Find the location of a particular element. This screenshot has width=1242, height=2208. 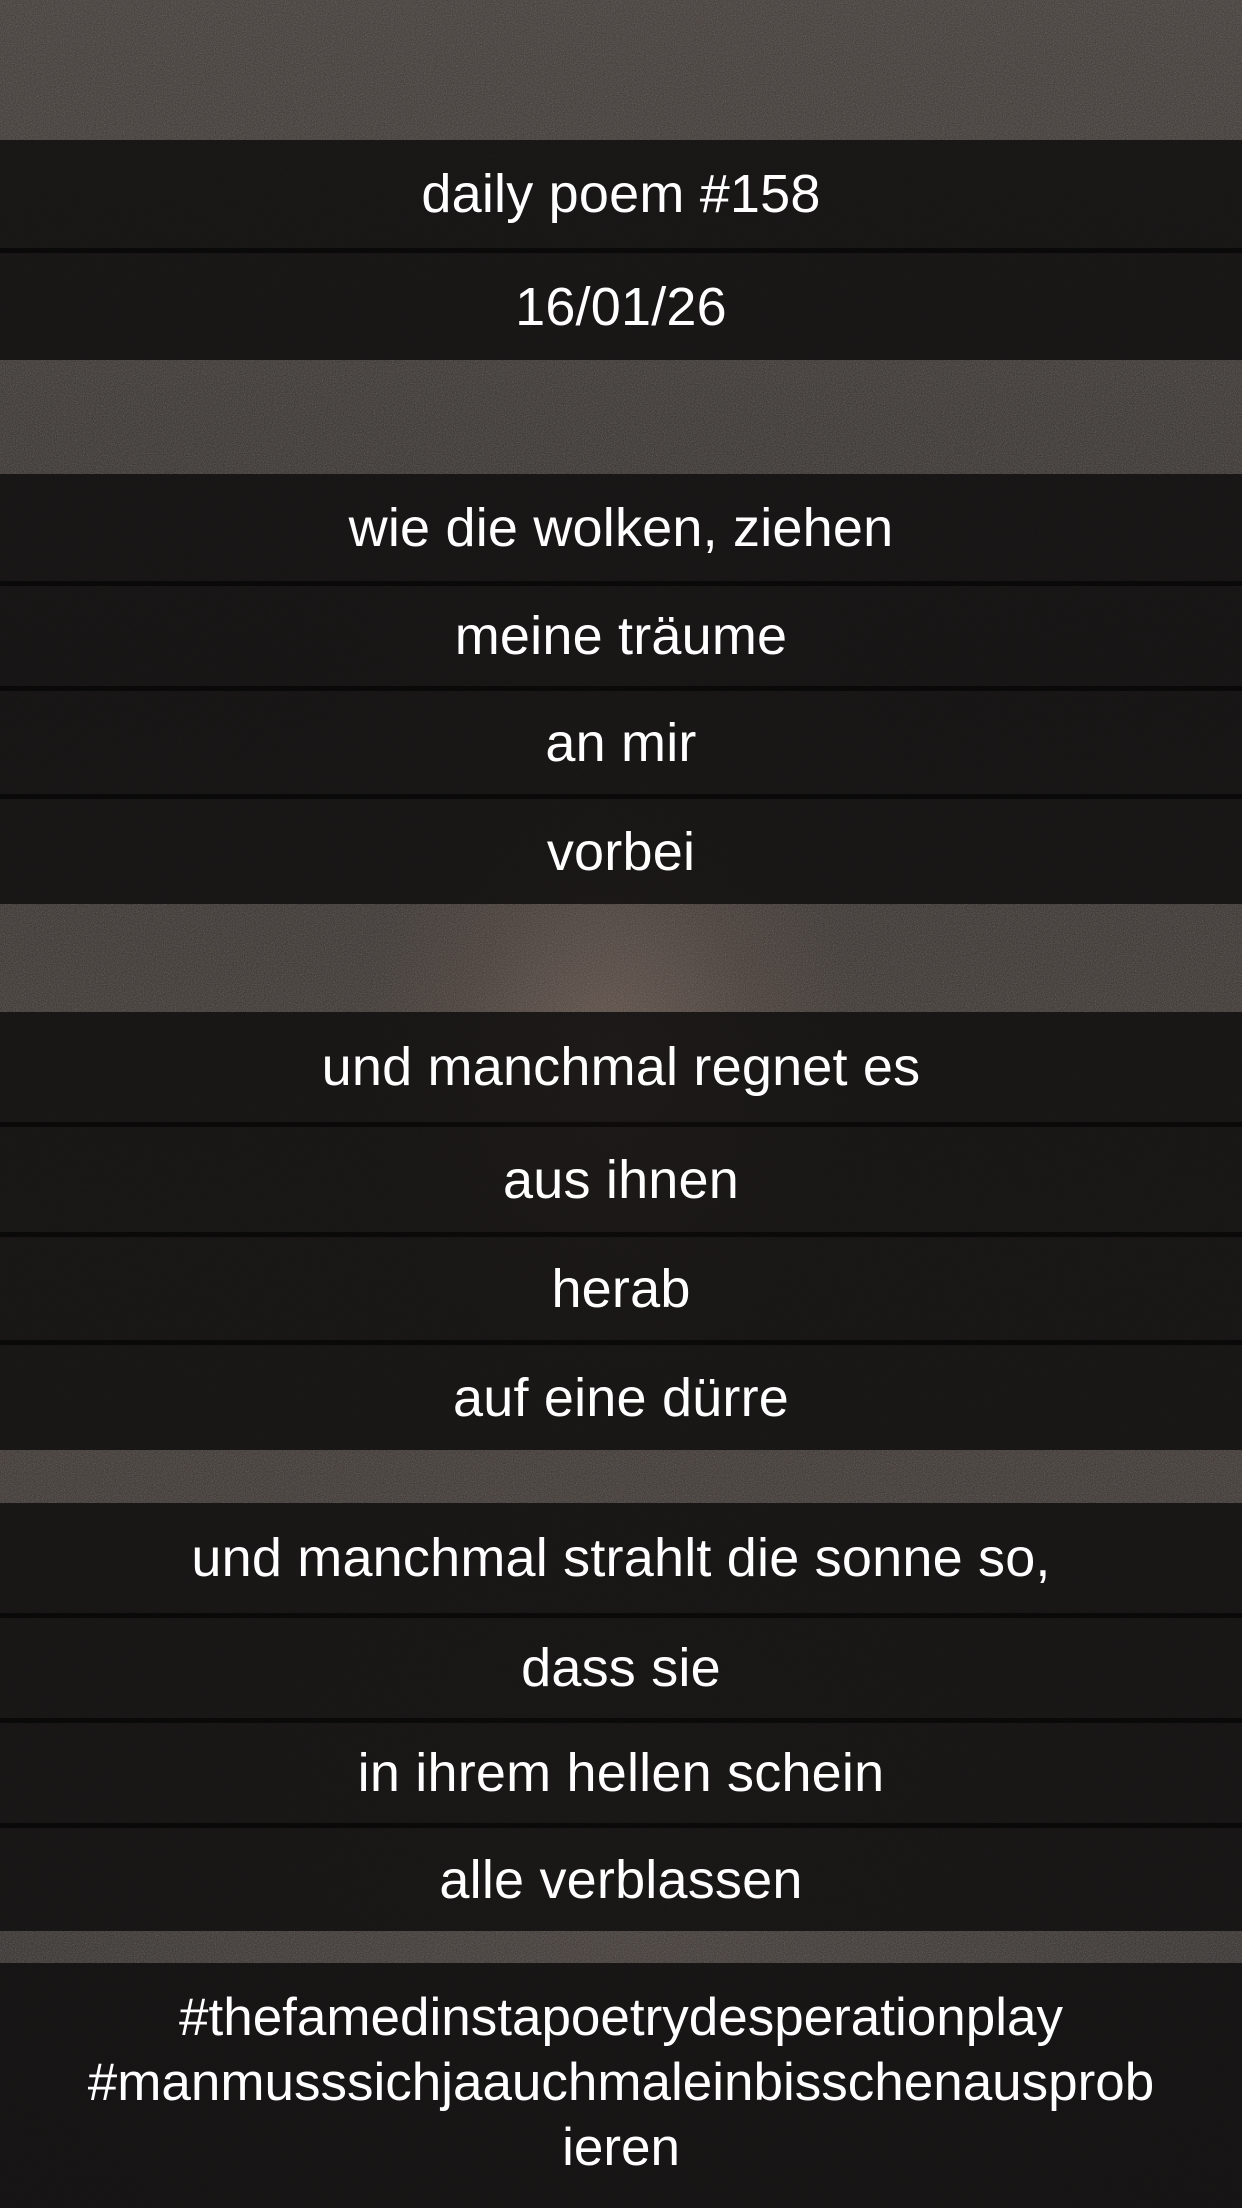

hashtag-line: ieren is located at coordinates (621, 2147).